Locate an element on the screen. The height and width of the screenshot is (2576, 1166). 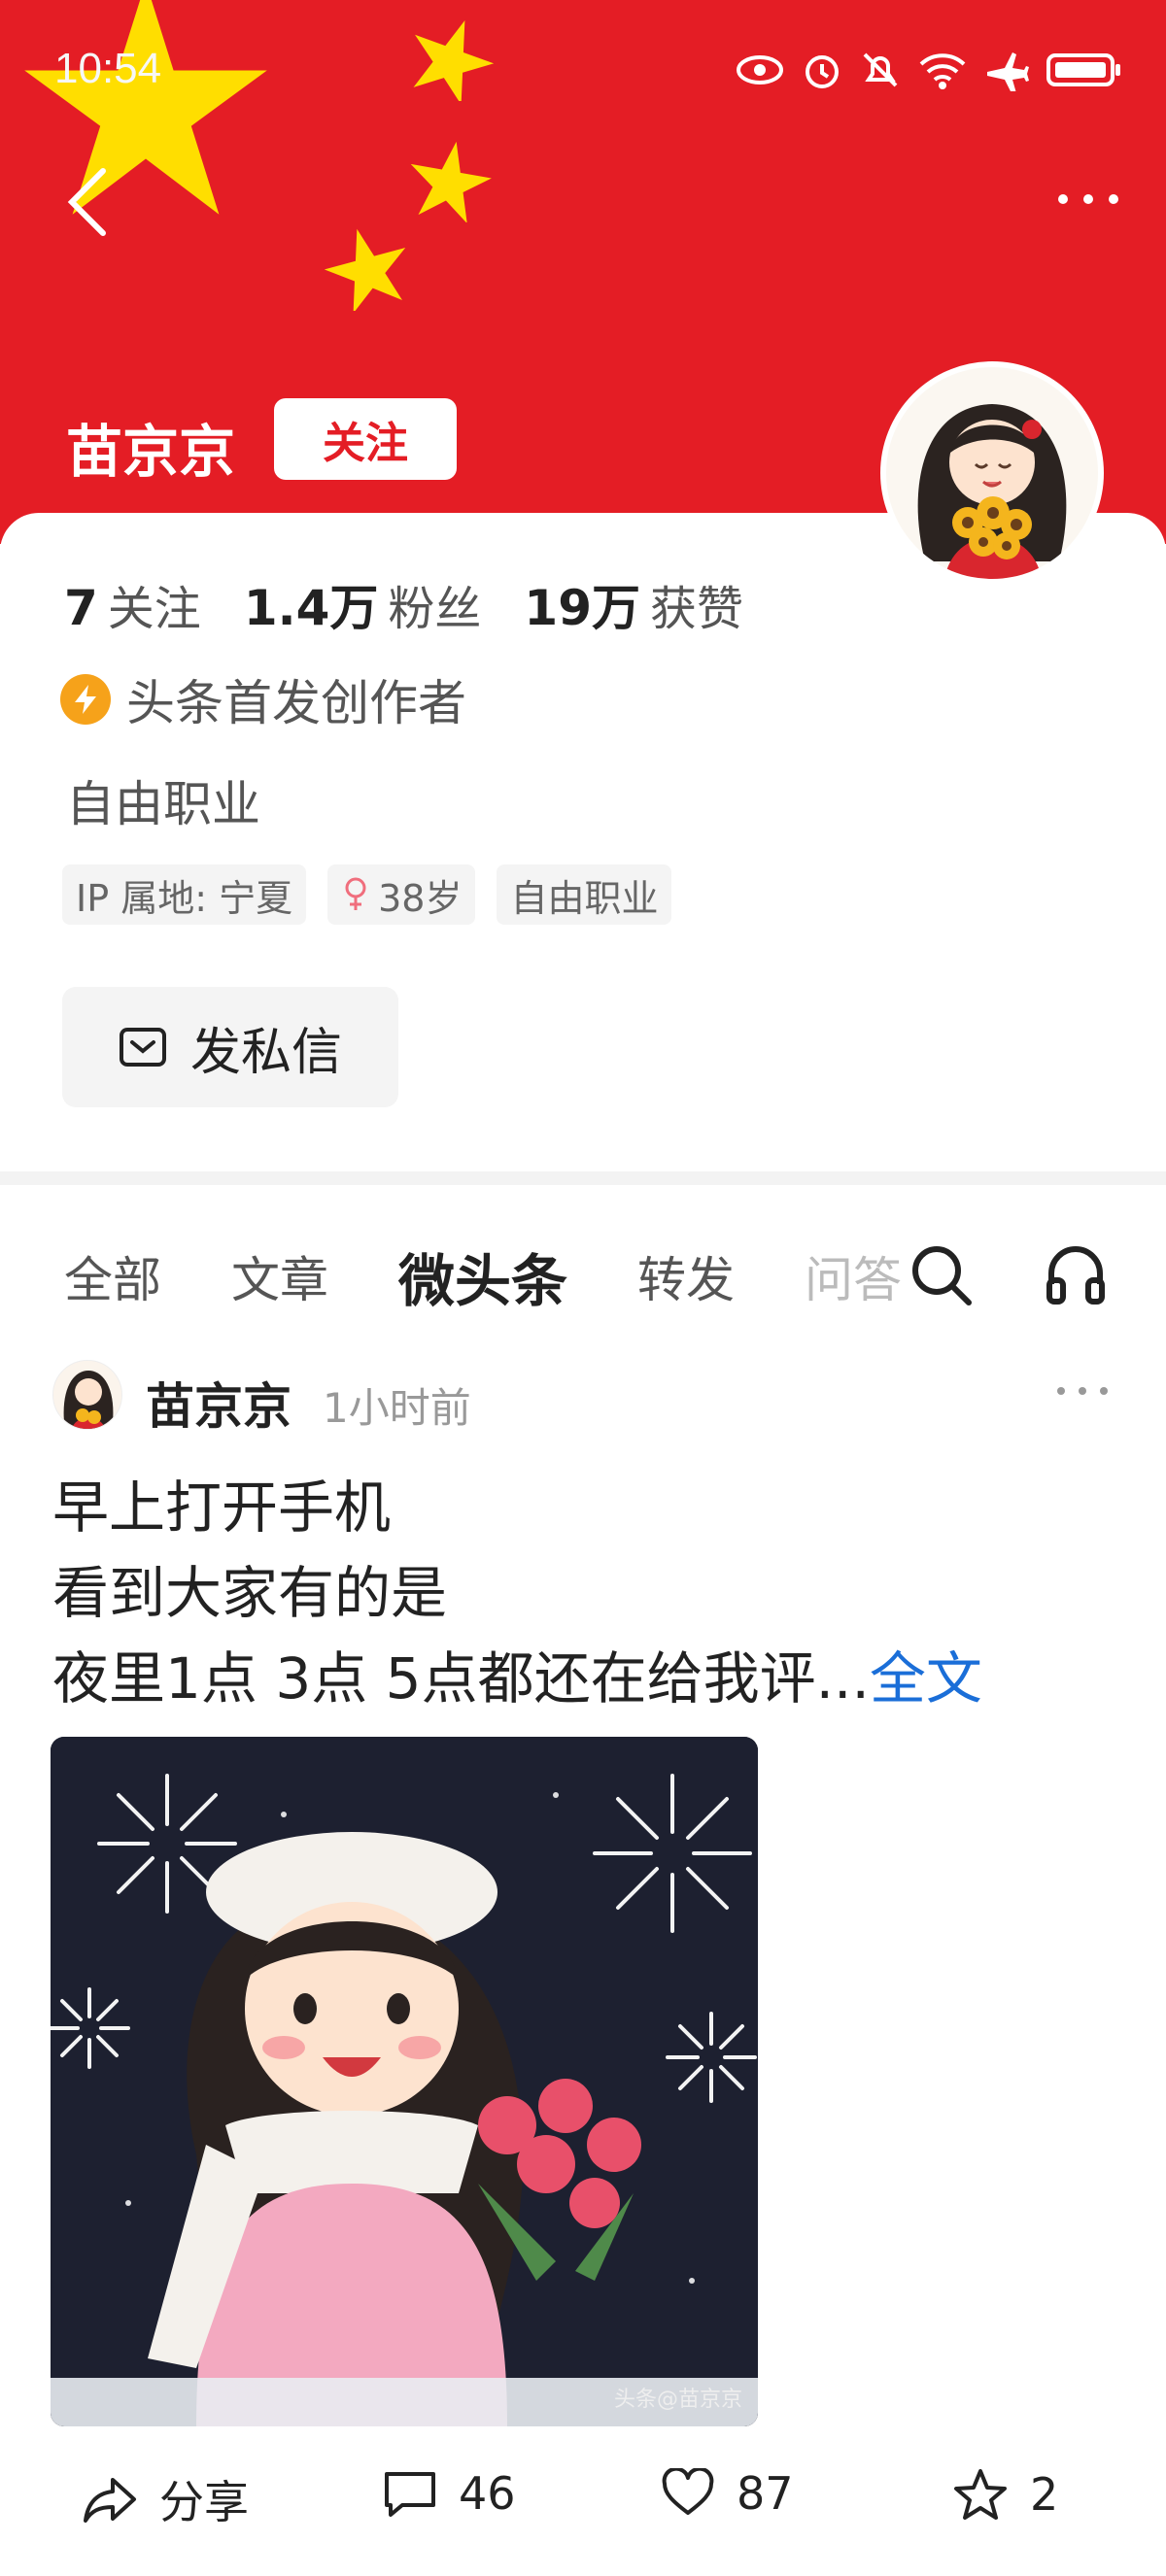
search-icon is located at coordinates (942, 1275).